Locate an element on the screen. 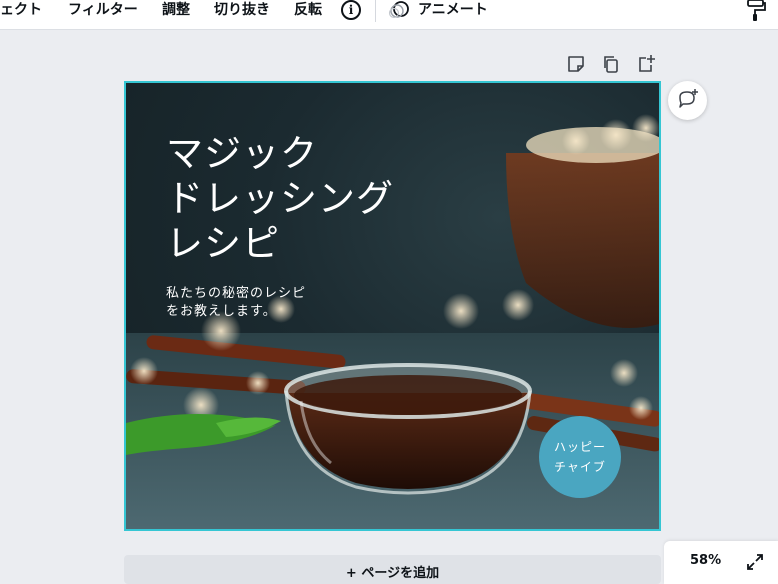 The width and height of the screenshot is (778, 584). paint-roller-icon is located at coordinates (755, 11).